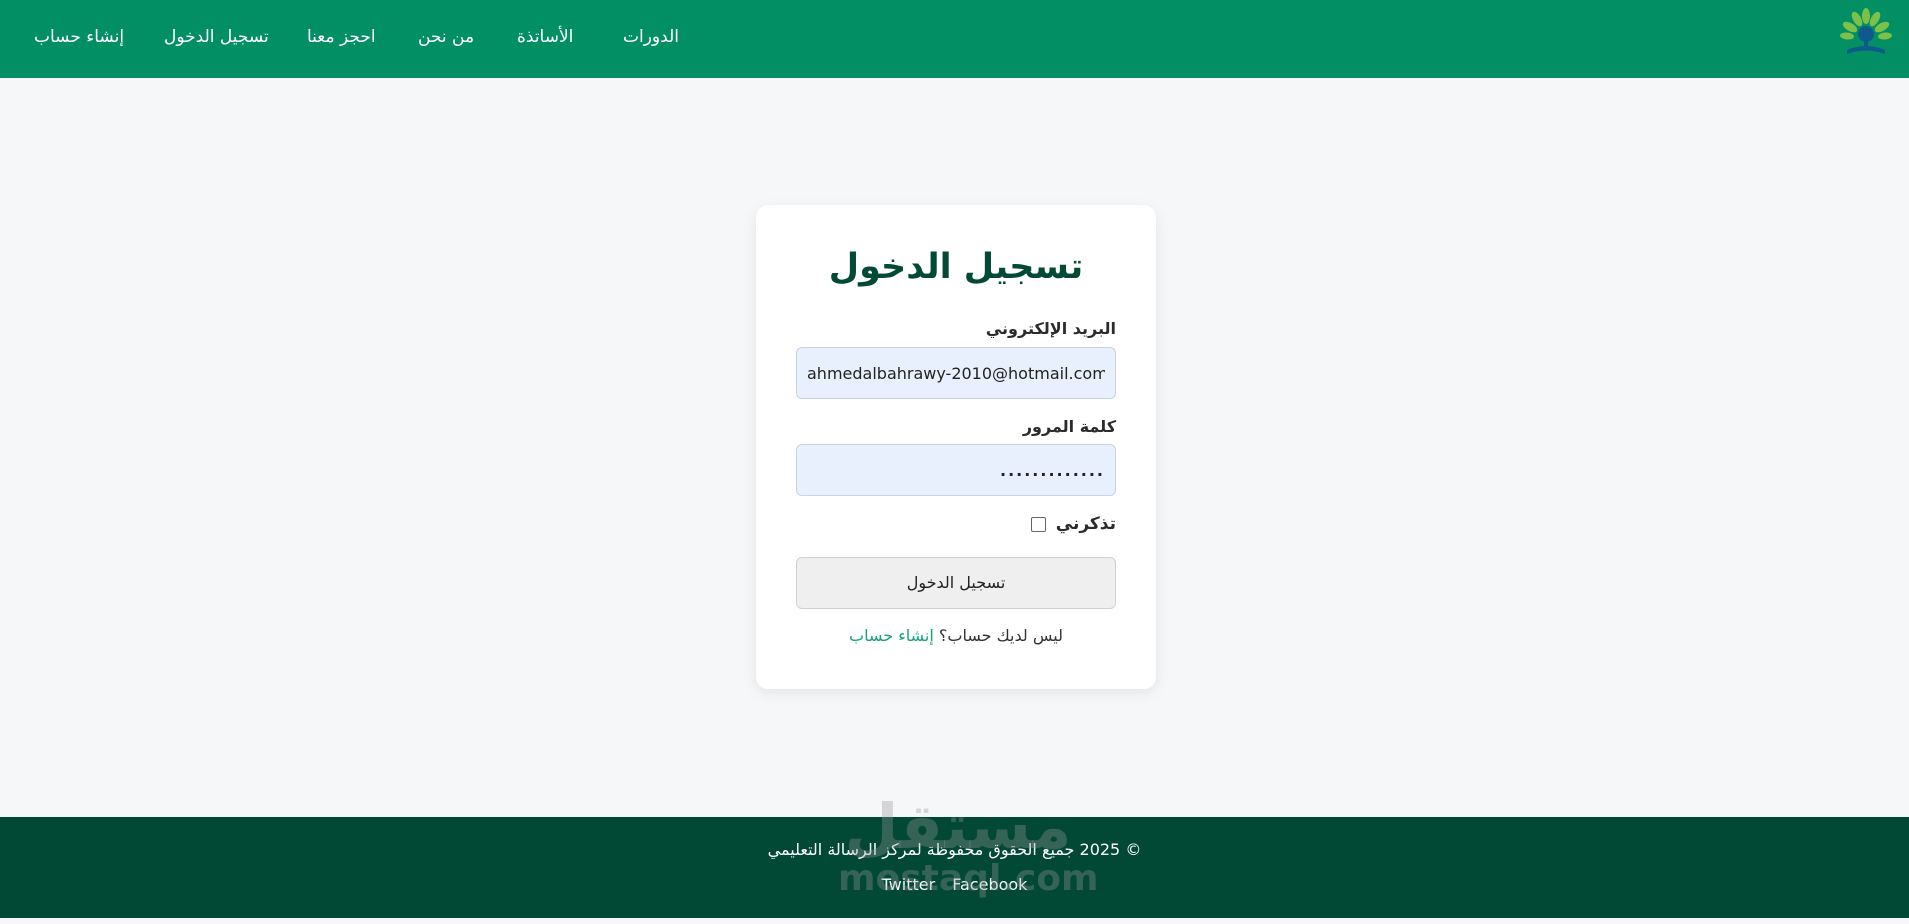 The width and height of the screenshot is (1909, 924). I want to click on login-title: تسجيل الدخول, so click(956, 267).